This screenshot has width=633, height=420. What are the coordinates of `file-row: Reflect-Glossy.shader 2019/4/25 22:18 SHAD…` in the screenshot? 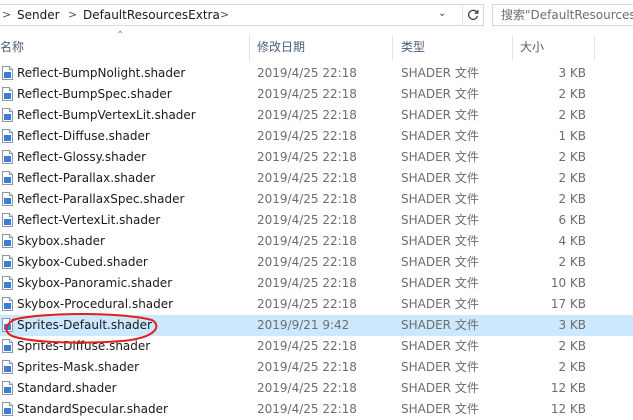 It's located at (316, 157).